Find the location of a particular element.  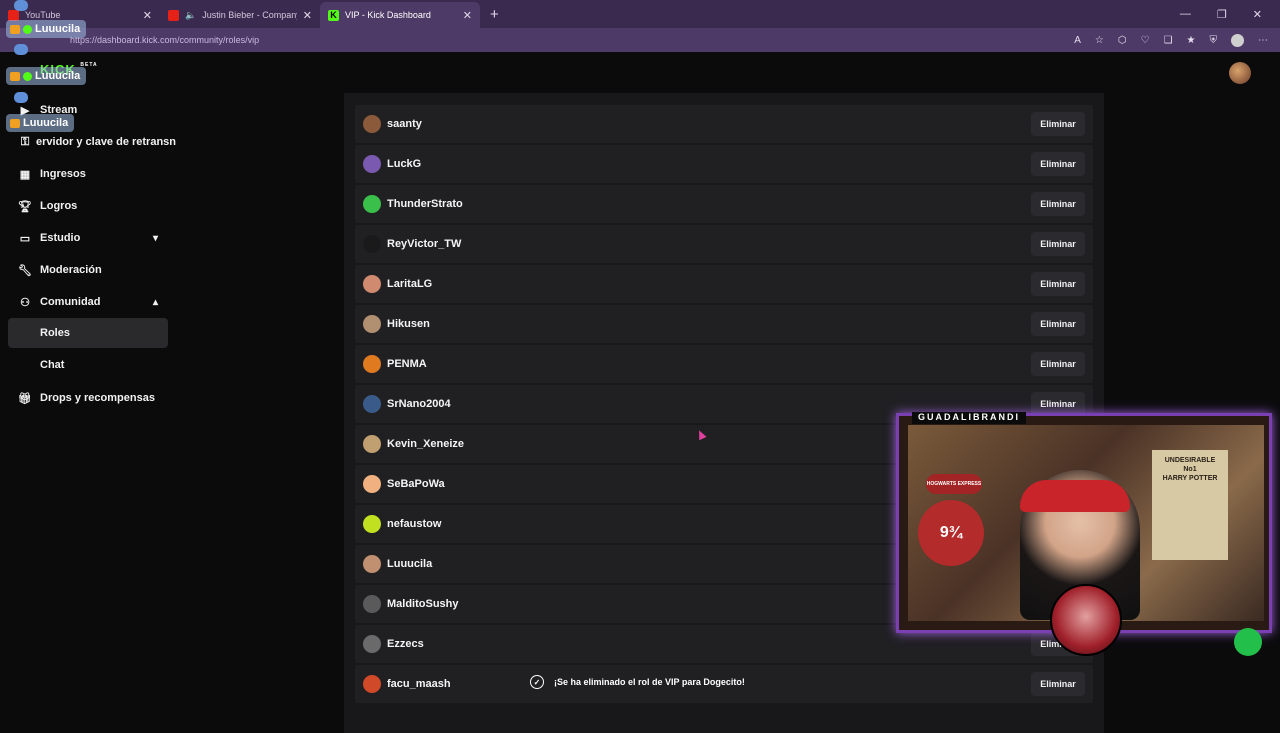

close-window-icon: ✕ is located at coordinates (1257, 14).